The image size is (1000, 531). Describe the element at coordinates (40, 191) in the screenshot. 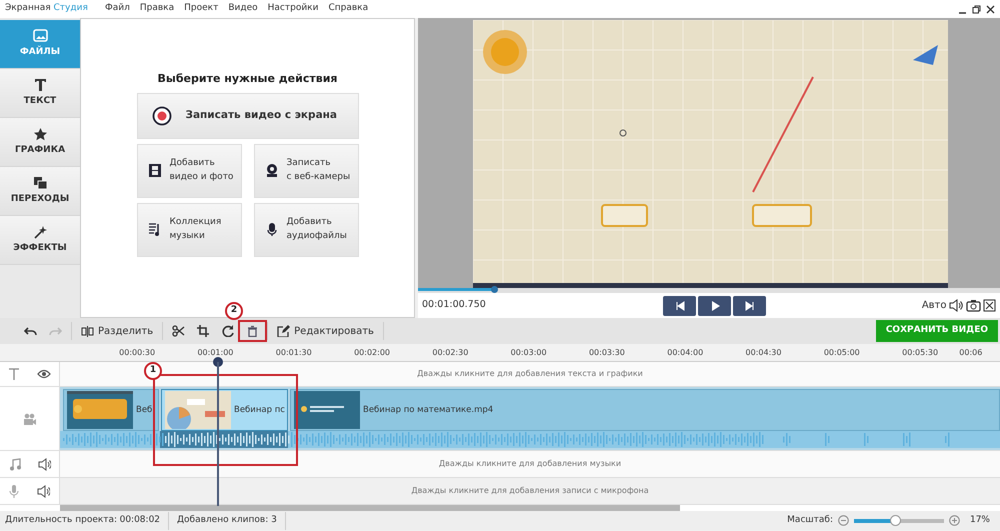

I see `sidebar-tab: ПЕРЕХОДЫ` at that location.